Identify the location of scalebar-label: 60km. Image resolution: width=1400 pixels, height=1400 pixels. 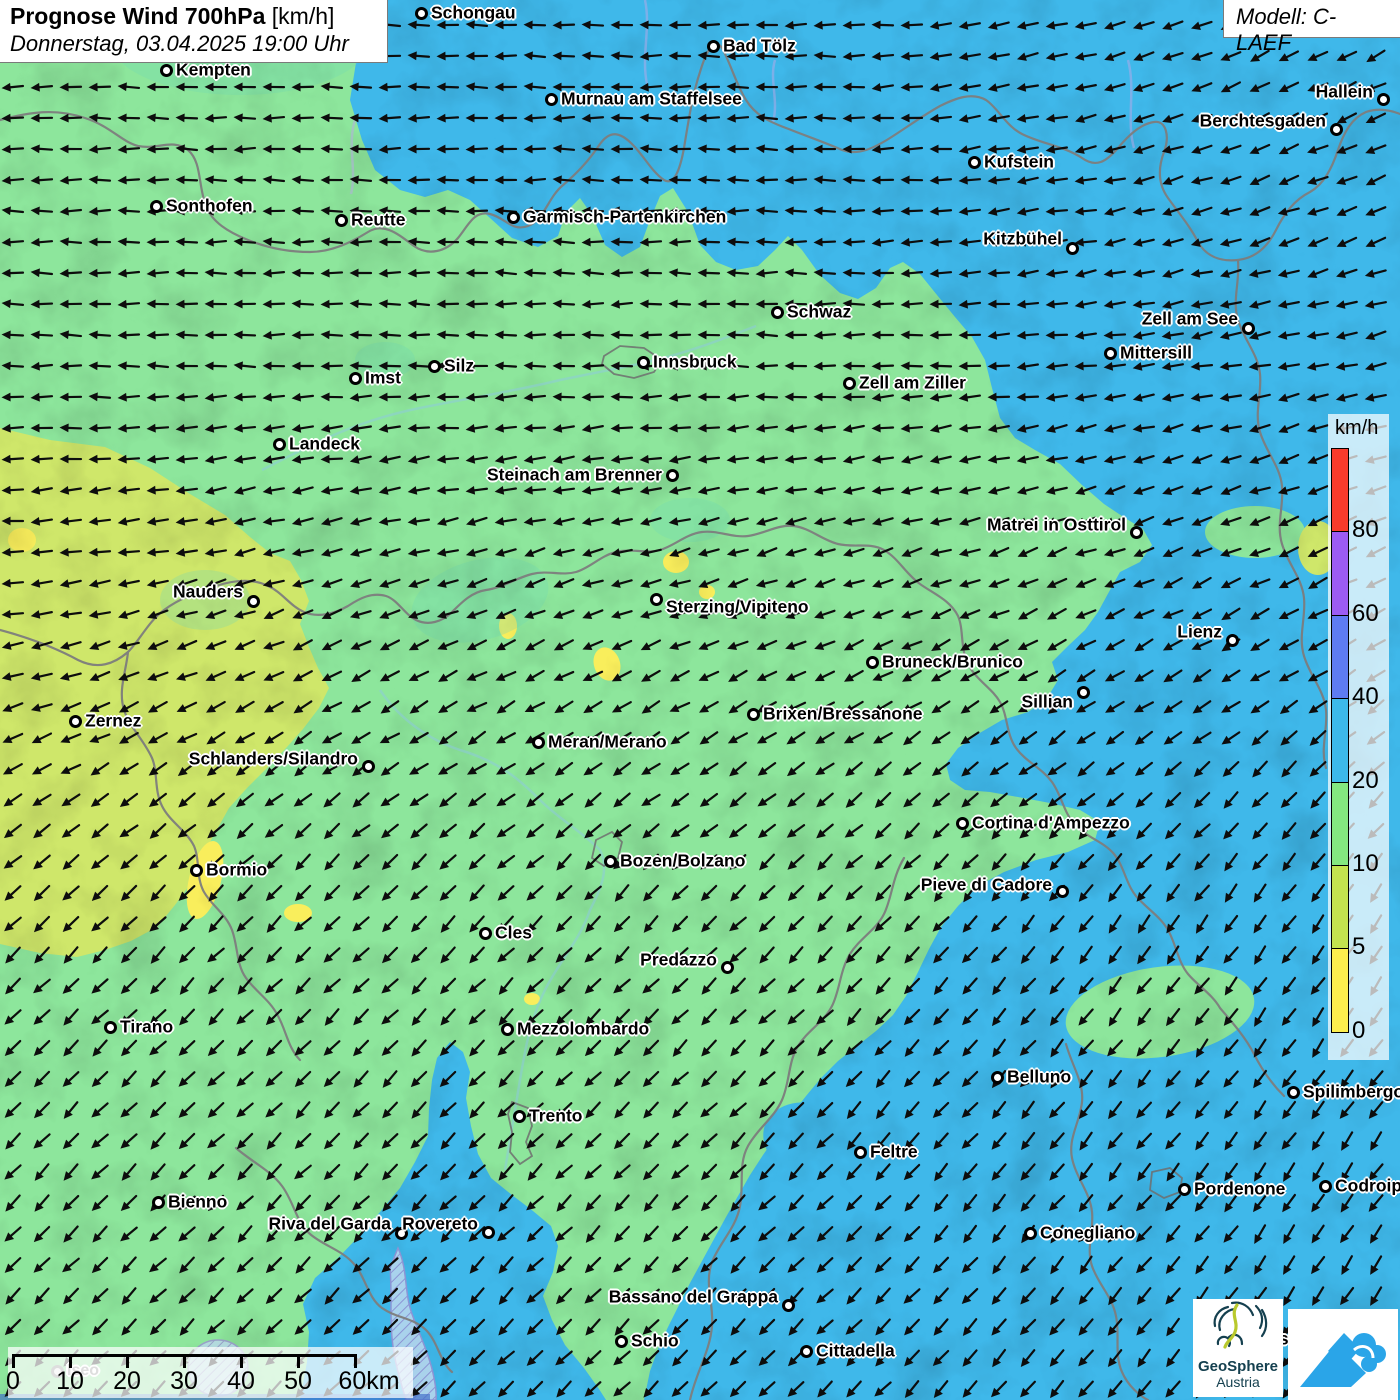
(369, 1381).